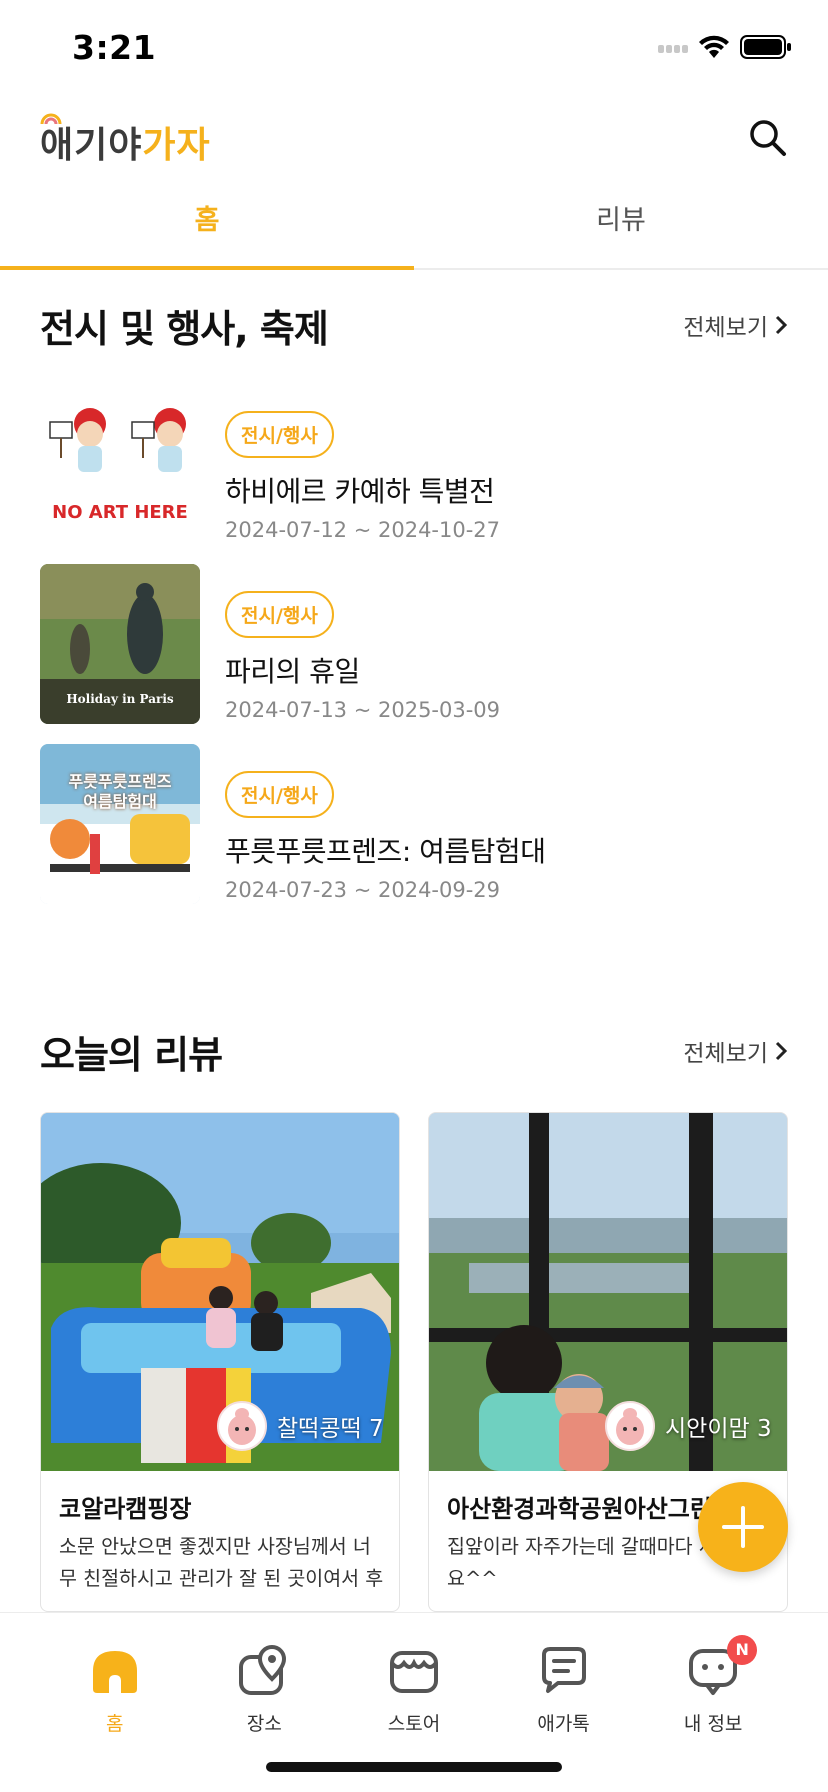 Image resolution: width=828 pixels, height=1792 pixels. I want to click on nav-item-store: 스토어, so click(414, 1689).